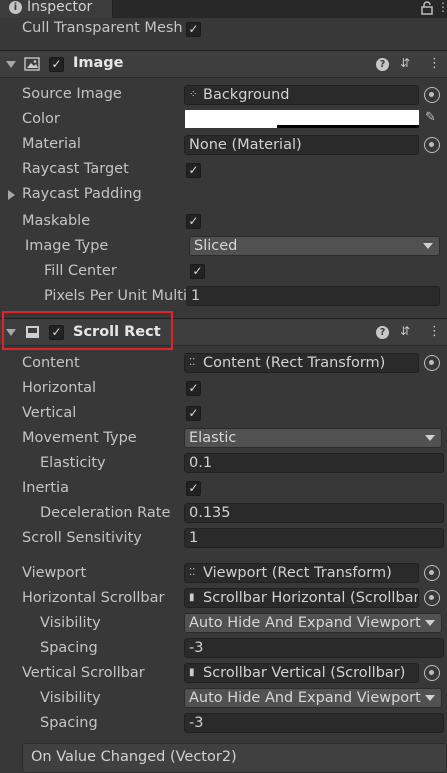 The width and height of the screenshot is (447, 773). What do you see at coordinates (98, 63) in the screenshot?
I see `image-component-title: Image` at bounding box center [98, 63].